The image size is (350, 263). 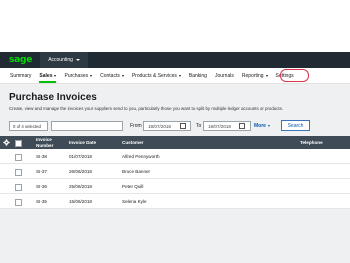 I want to click on invoice-number-cell: SI-36, so click(x=41, y=186).